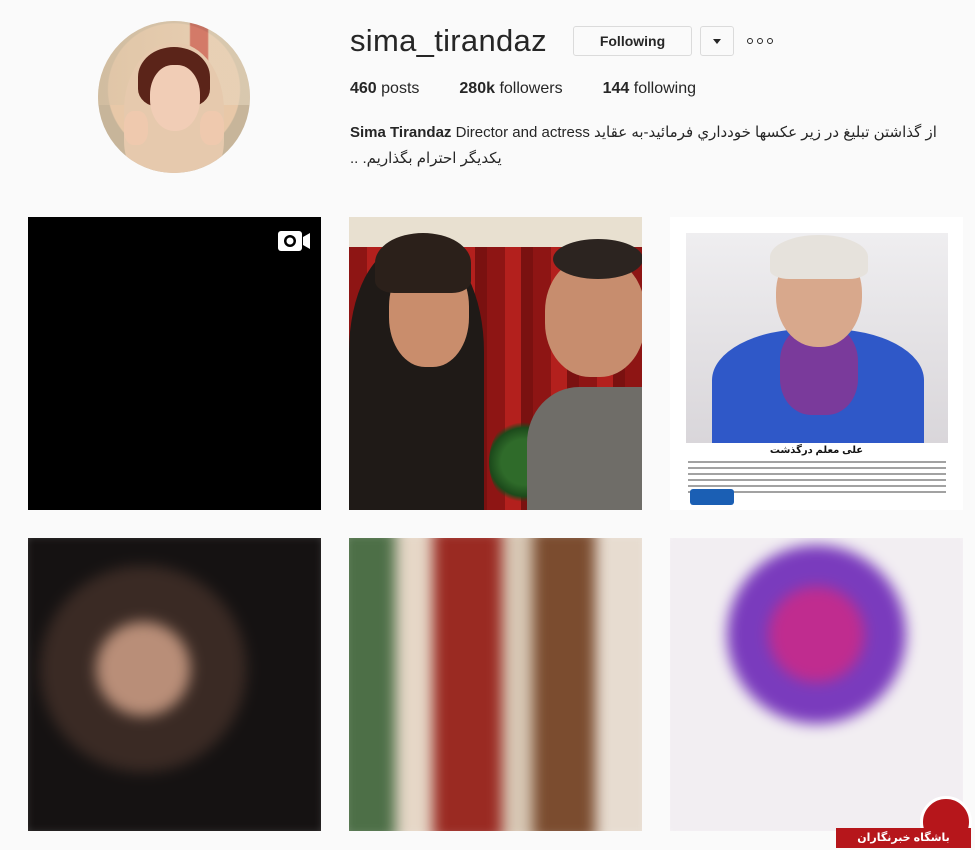 The width and height of the screenshot is (975, 850). What do you see at coordinates (212, 128) in the screenshot?
I see `avatar-hand-right` at bounding box center [212, 128].